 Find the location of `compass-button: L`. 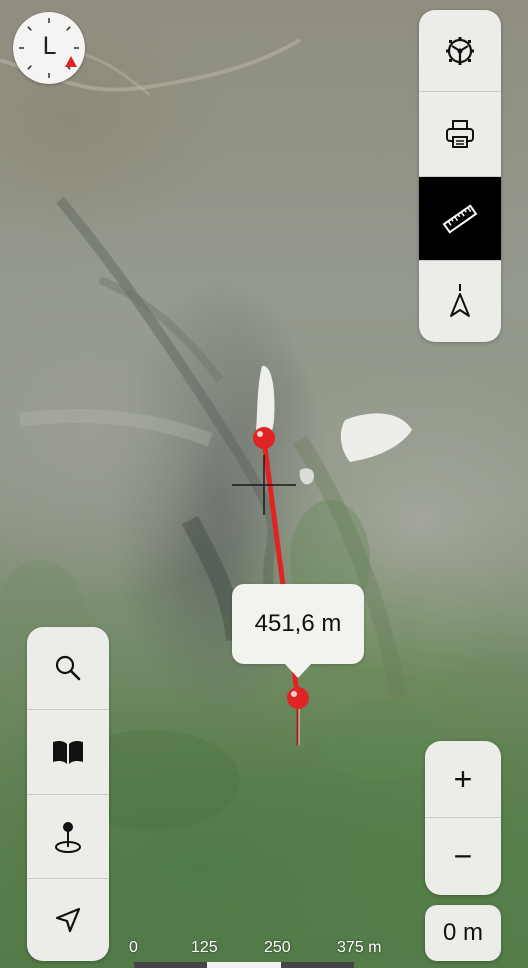

compass-button: L is located at coordinates (49, 48).